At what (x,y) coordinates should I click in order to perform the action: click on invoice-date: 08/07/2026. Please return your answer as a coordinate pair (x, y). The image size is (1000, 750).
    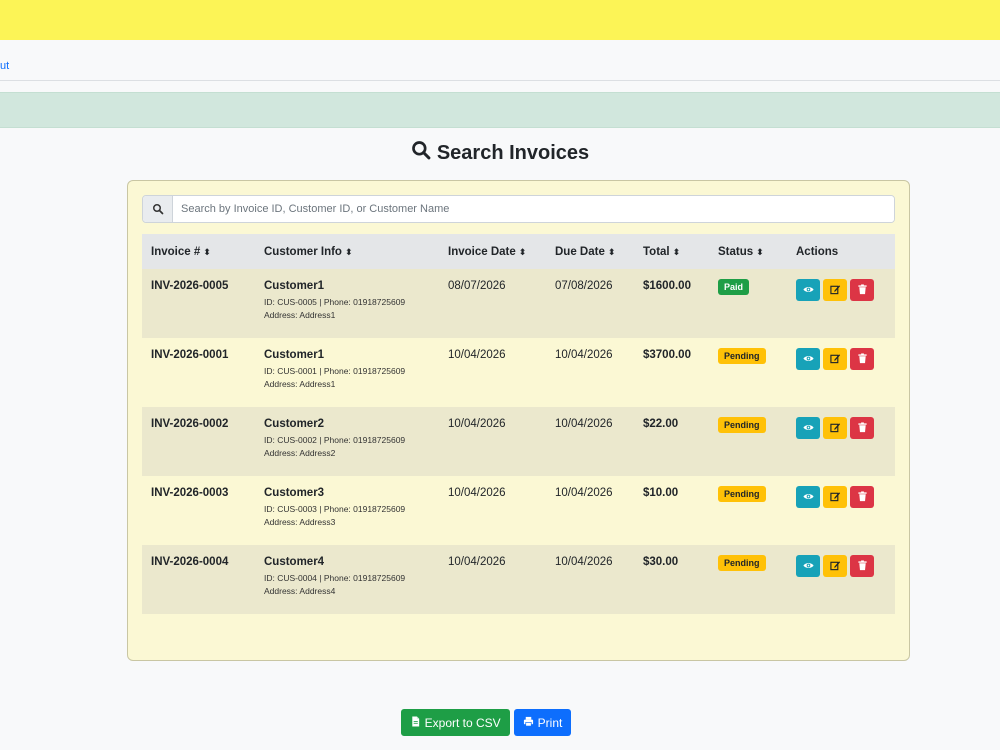
    Looking at the image, I should click on (477, 286).